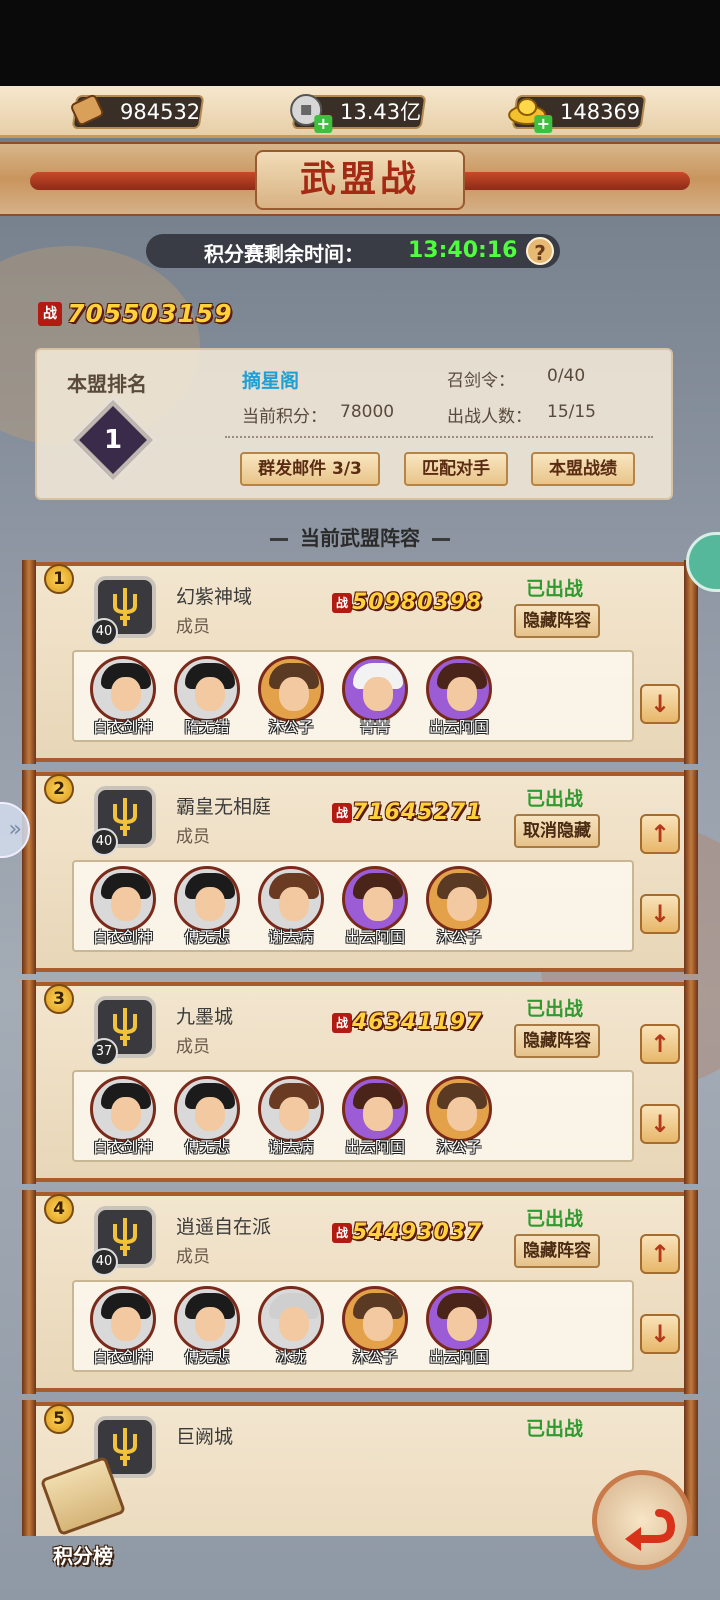  What do you see at coordinates (224, 807) in the screenshot?
I see `member-name: 霸皇无相庭` at bounding box center [224, 807].